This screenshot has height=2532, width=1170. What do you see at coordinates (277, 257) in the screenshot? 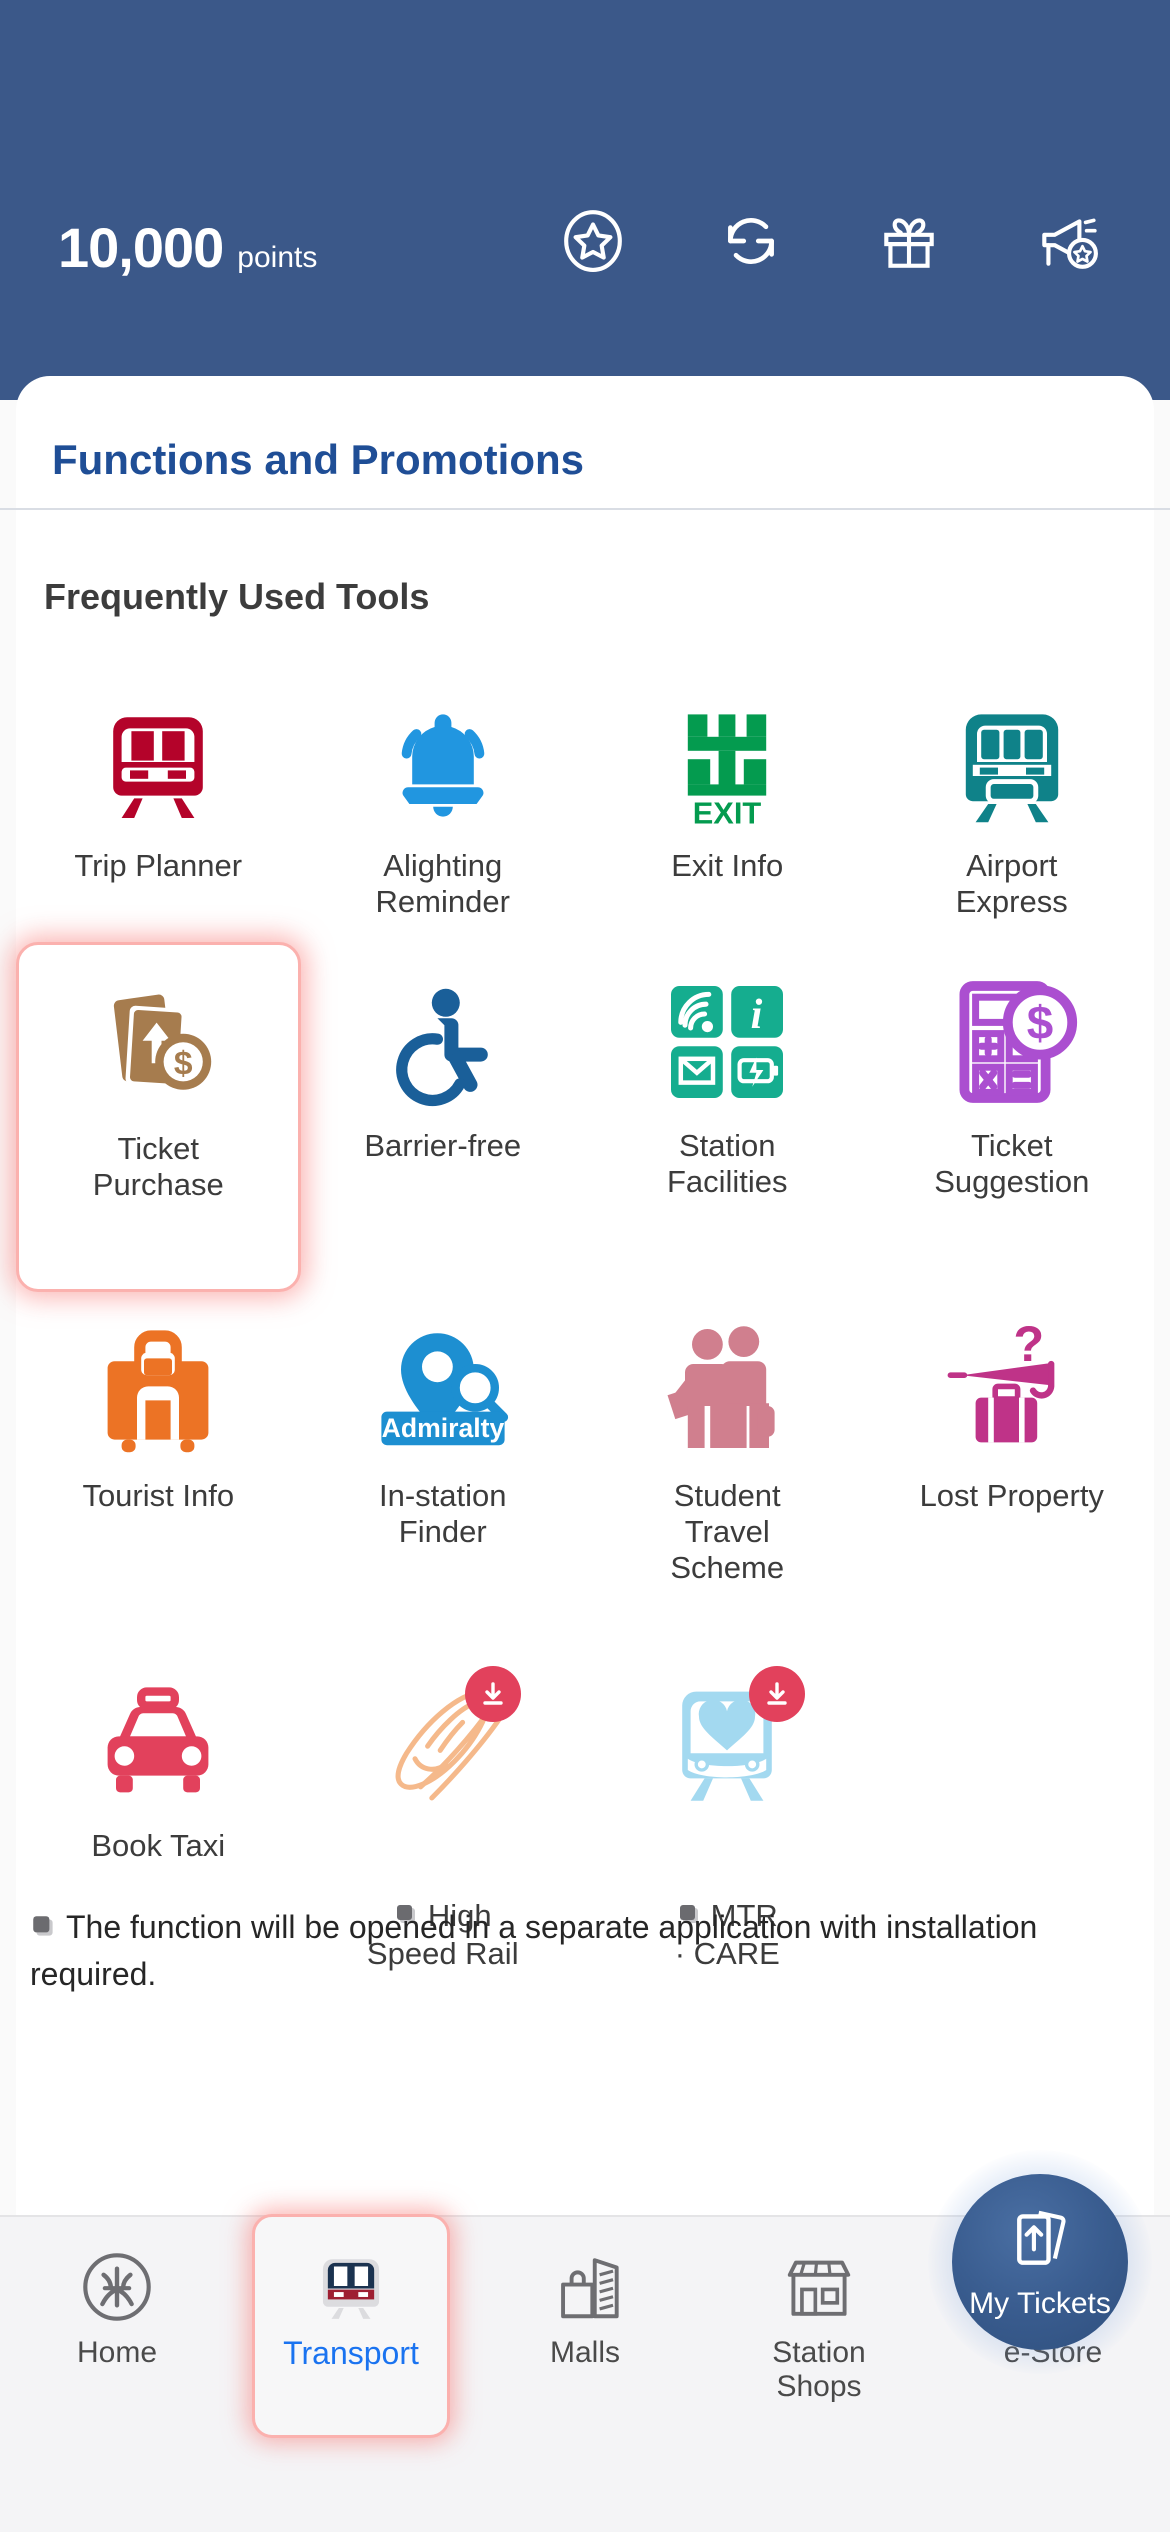
I see `points-unit-label: points` at bounding box center [277, 257].